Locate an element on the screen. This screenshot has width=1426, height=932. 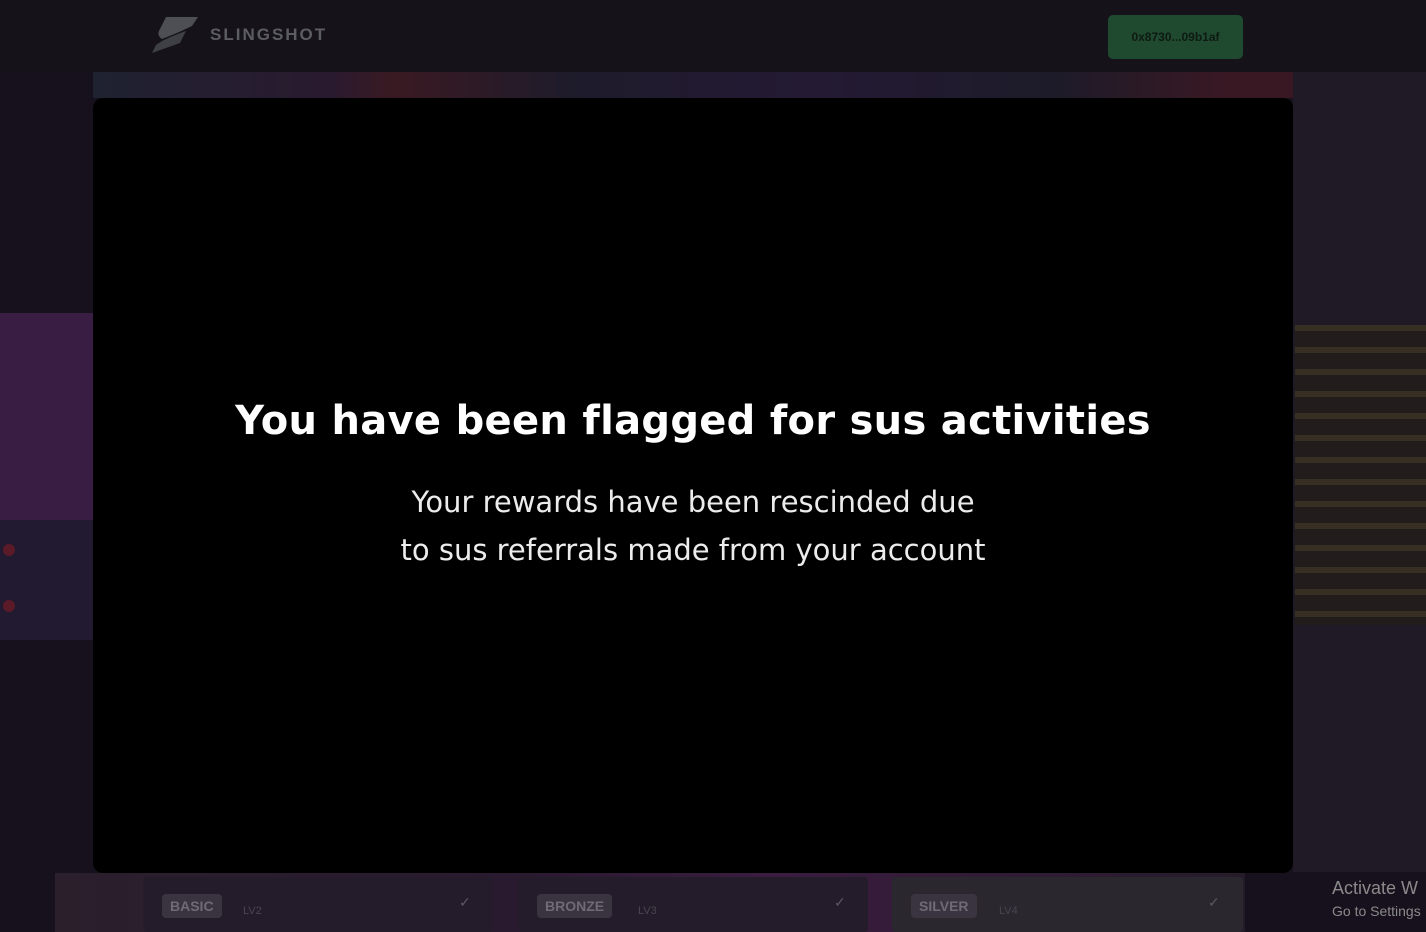
bg-right-artwork is located at coordinates (1360, 475).